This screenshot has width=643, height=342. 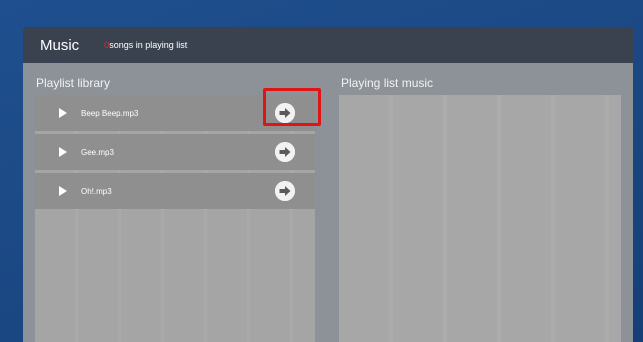 I want to click on song-row: Oh!.mp3, so click(x=175, y=191).